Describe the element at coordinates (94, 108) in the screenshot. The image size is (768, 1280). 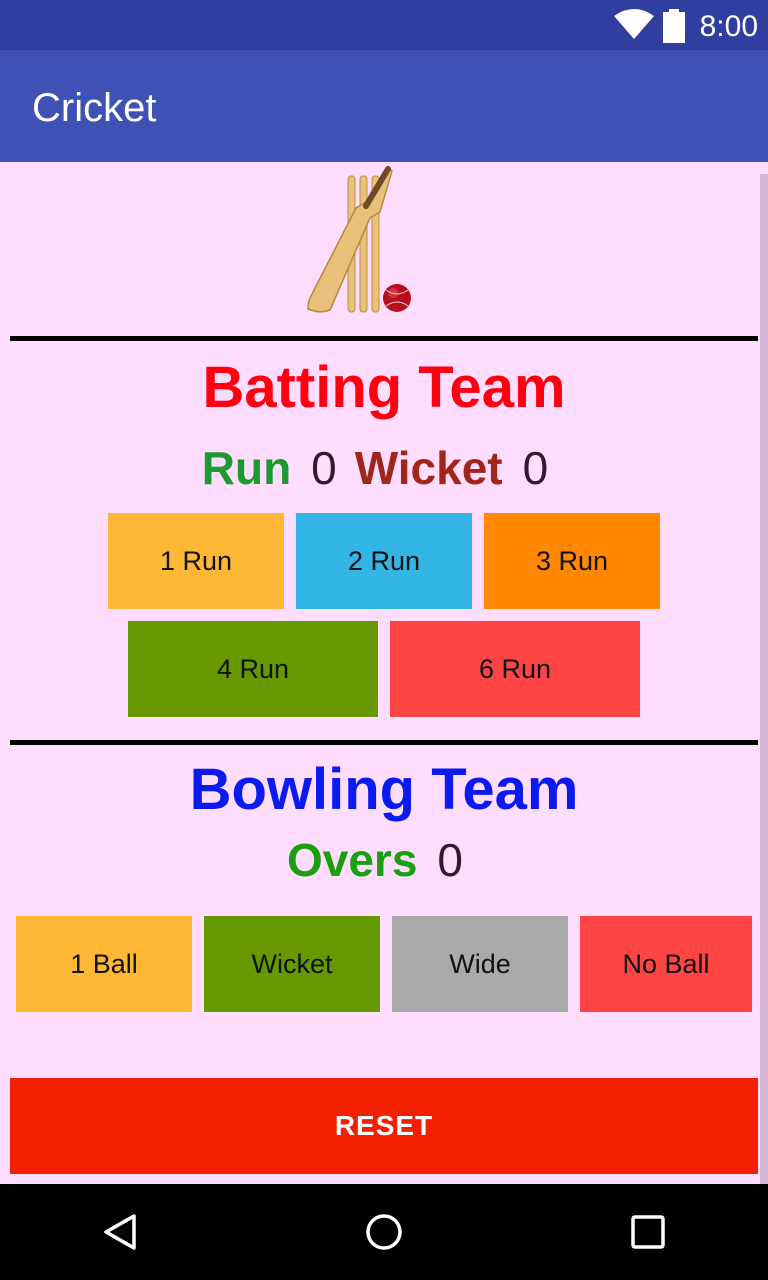
I see `app-title: Cricket` at that location.